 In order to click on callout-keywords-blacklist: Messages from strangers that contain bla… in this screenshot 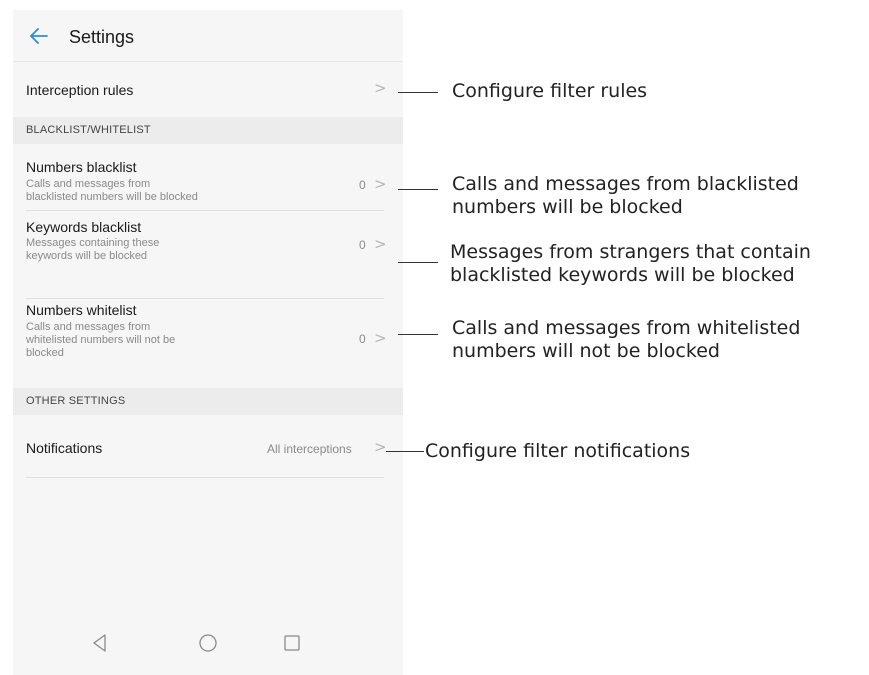, I will do `click(630, 263)`.